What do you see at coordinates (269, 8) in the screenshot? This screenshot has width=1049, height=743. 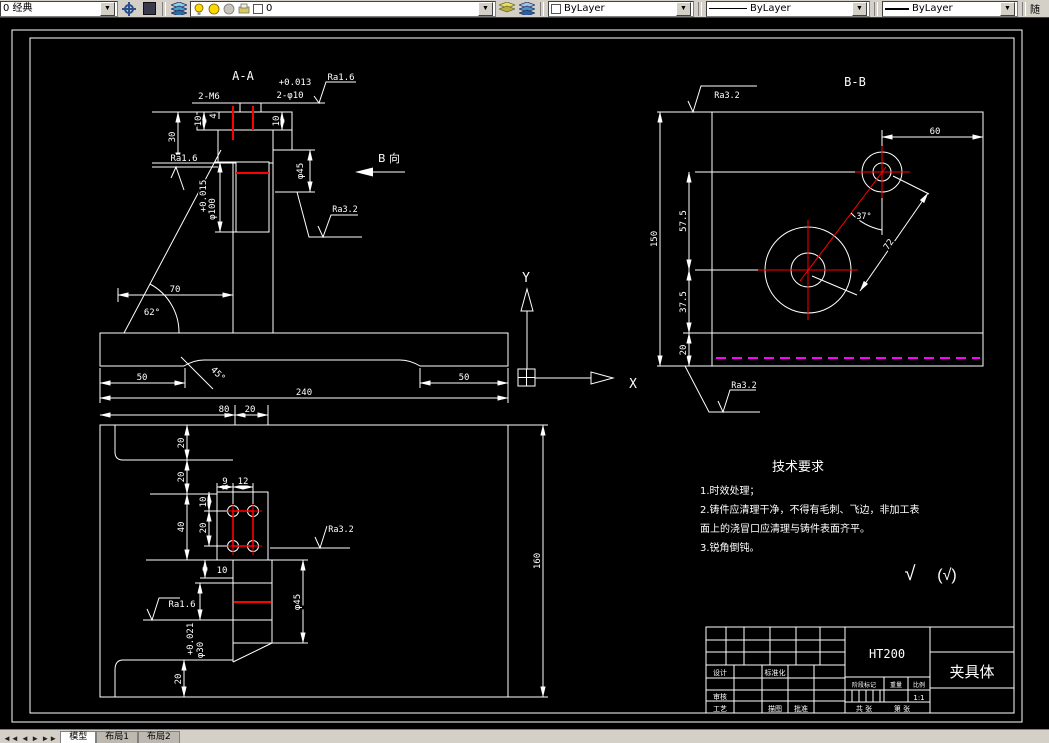 I see `layer-name-value: 0` at bounding box center [269, 8].